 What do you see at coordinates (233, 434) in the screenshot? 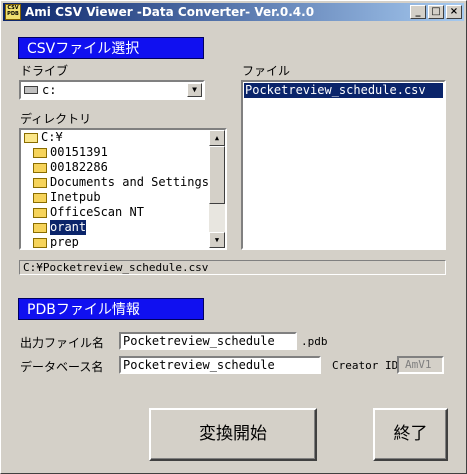
I see `convert-button: 変換開始` at bounding box center [233, 434].